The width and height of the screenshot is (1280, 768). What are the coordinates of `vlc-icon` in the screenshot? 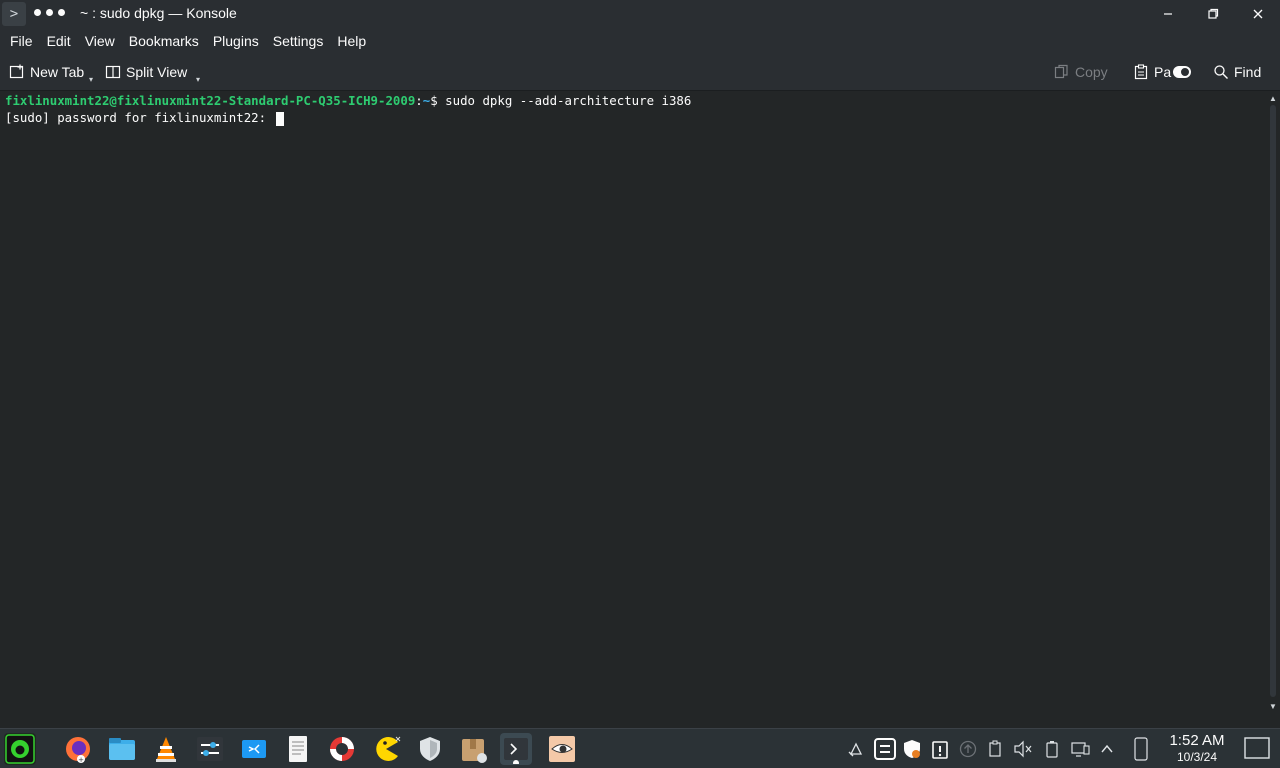 It's located at (166, 749).